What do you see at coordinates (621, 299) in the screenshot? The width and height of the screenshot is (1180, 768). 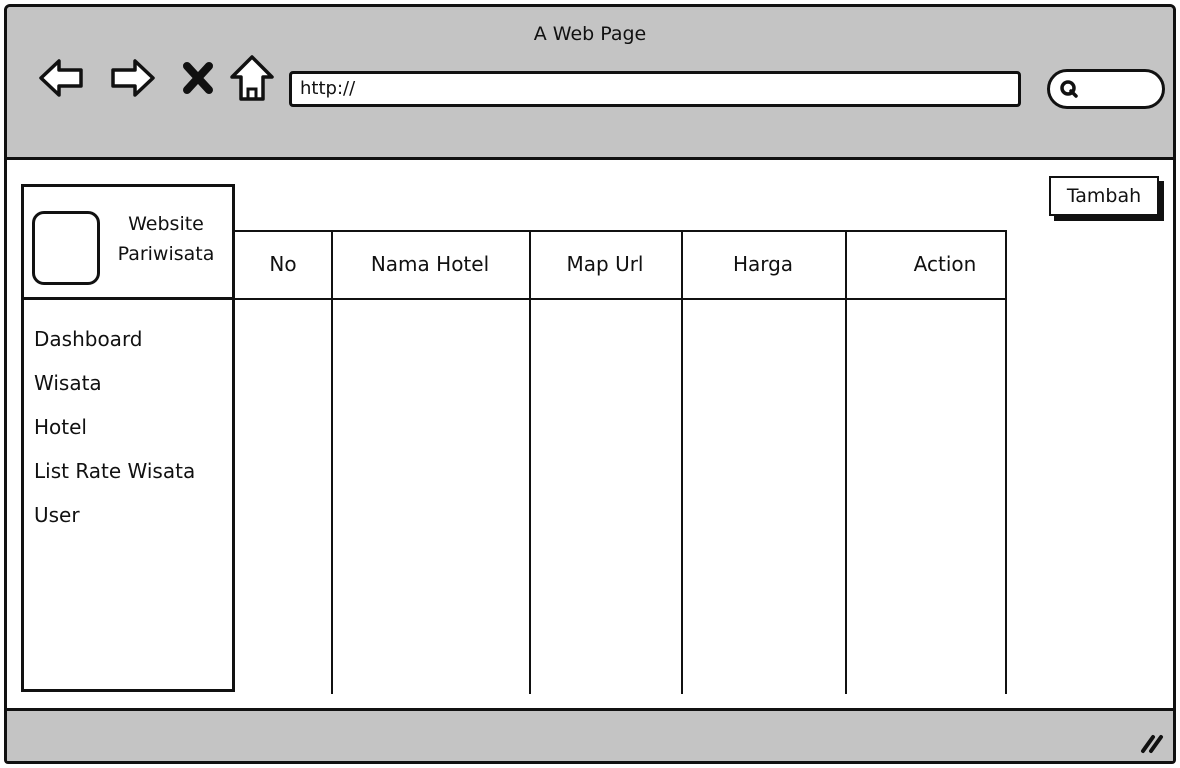 I see `table-header-border` at bounding box center [621, 299].